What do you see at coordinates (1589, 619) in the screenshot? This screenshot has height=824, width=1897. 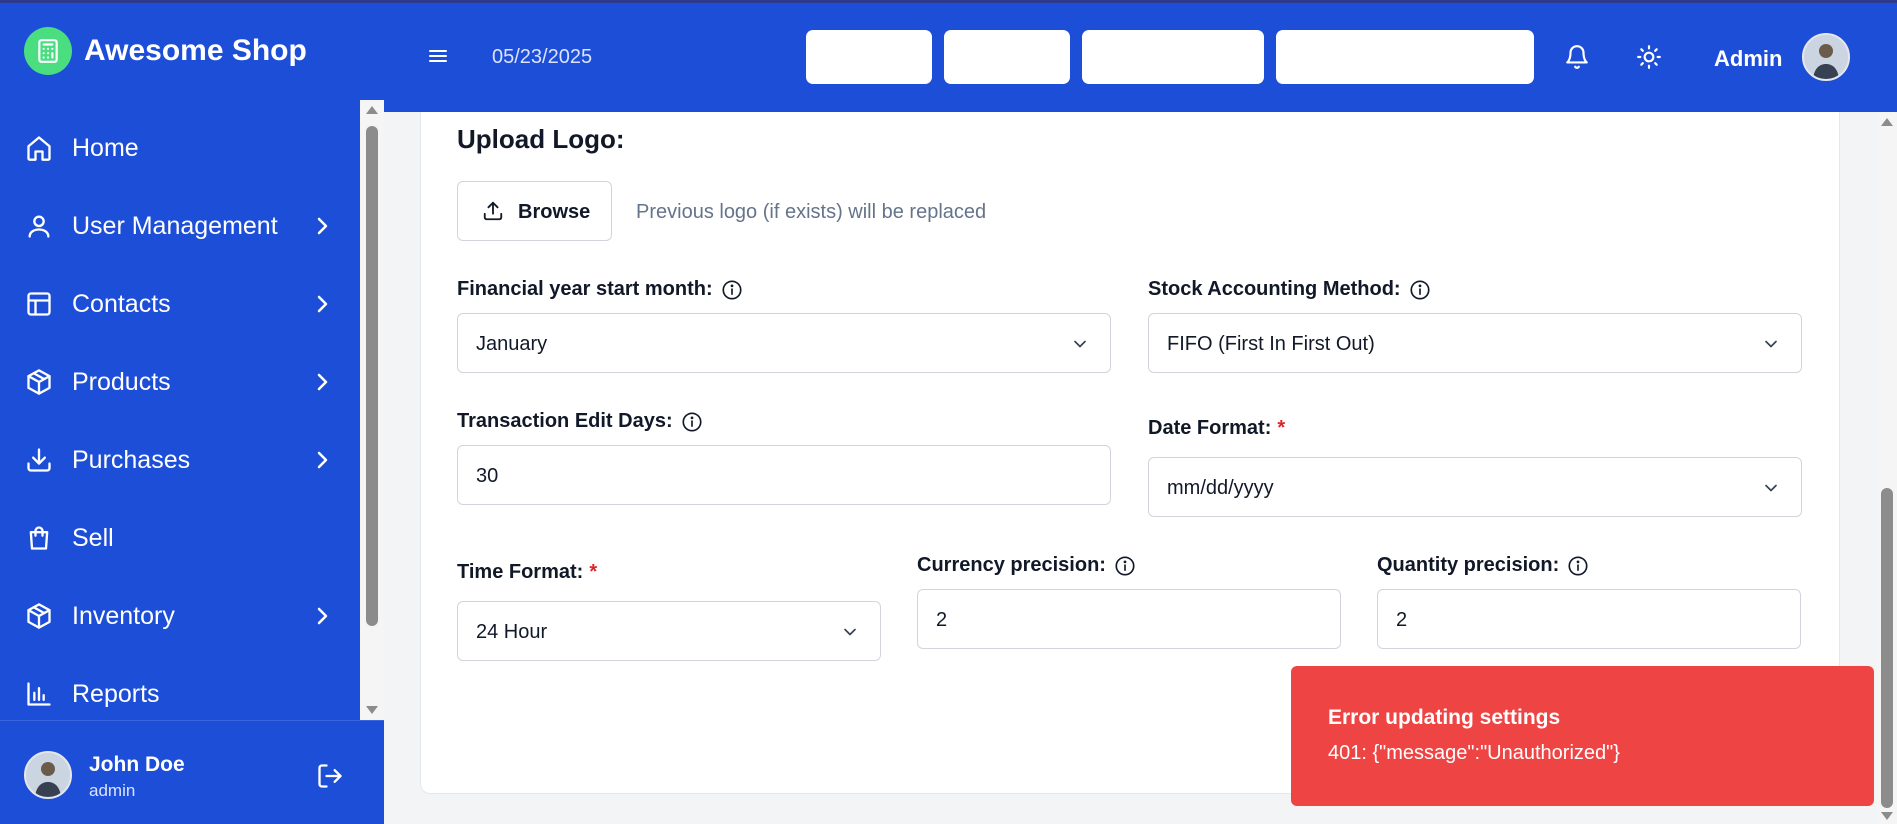 I see `quantity-precision-input: 2` at bounding box center [1589, 619].